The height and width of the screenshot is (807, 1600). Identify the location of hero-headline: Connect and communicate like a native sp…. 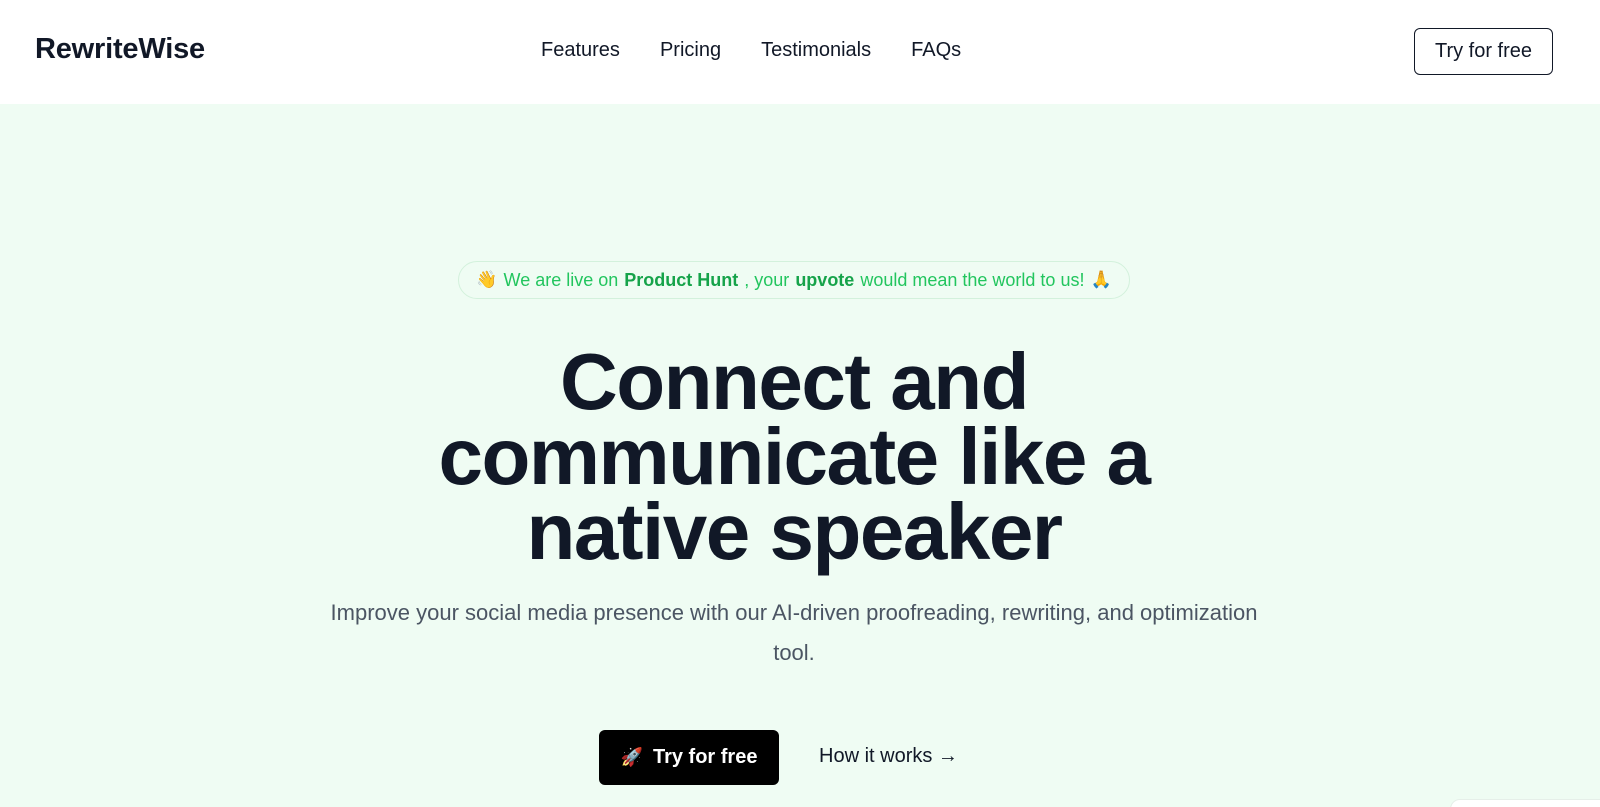
(794, 456).